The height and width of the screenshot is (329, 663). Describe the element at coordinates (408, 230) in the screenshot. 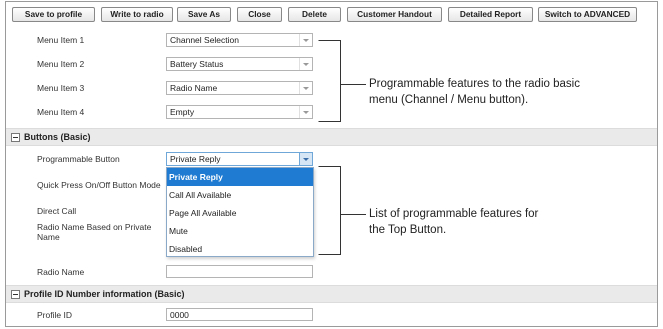

I see `button-annotation-line-2: the Top Button.` at that location.